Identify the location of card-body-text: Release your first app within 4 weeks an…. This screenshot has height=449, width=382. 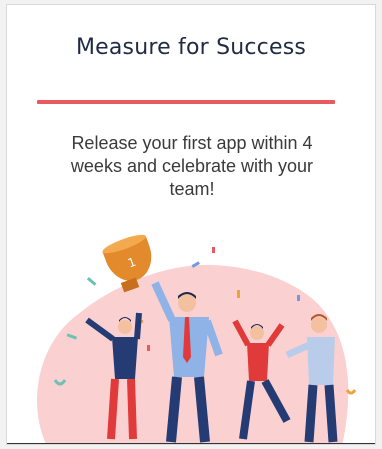
(192, 166).